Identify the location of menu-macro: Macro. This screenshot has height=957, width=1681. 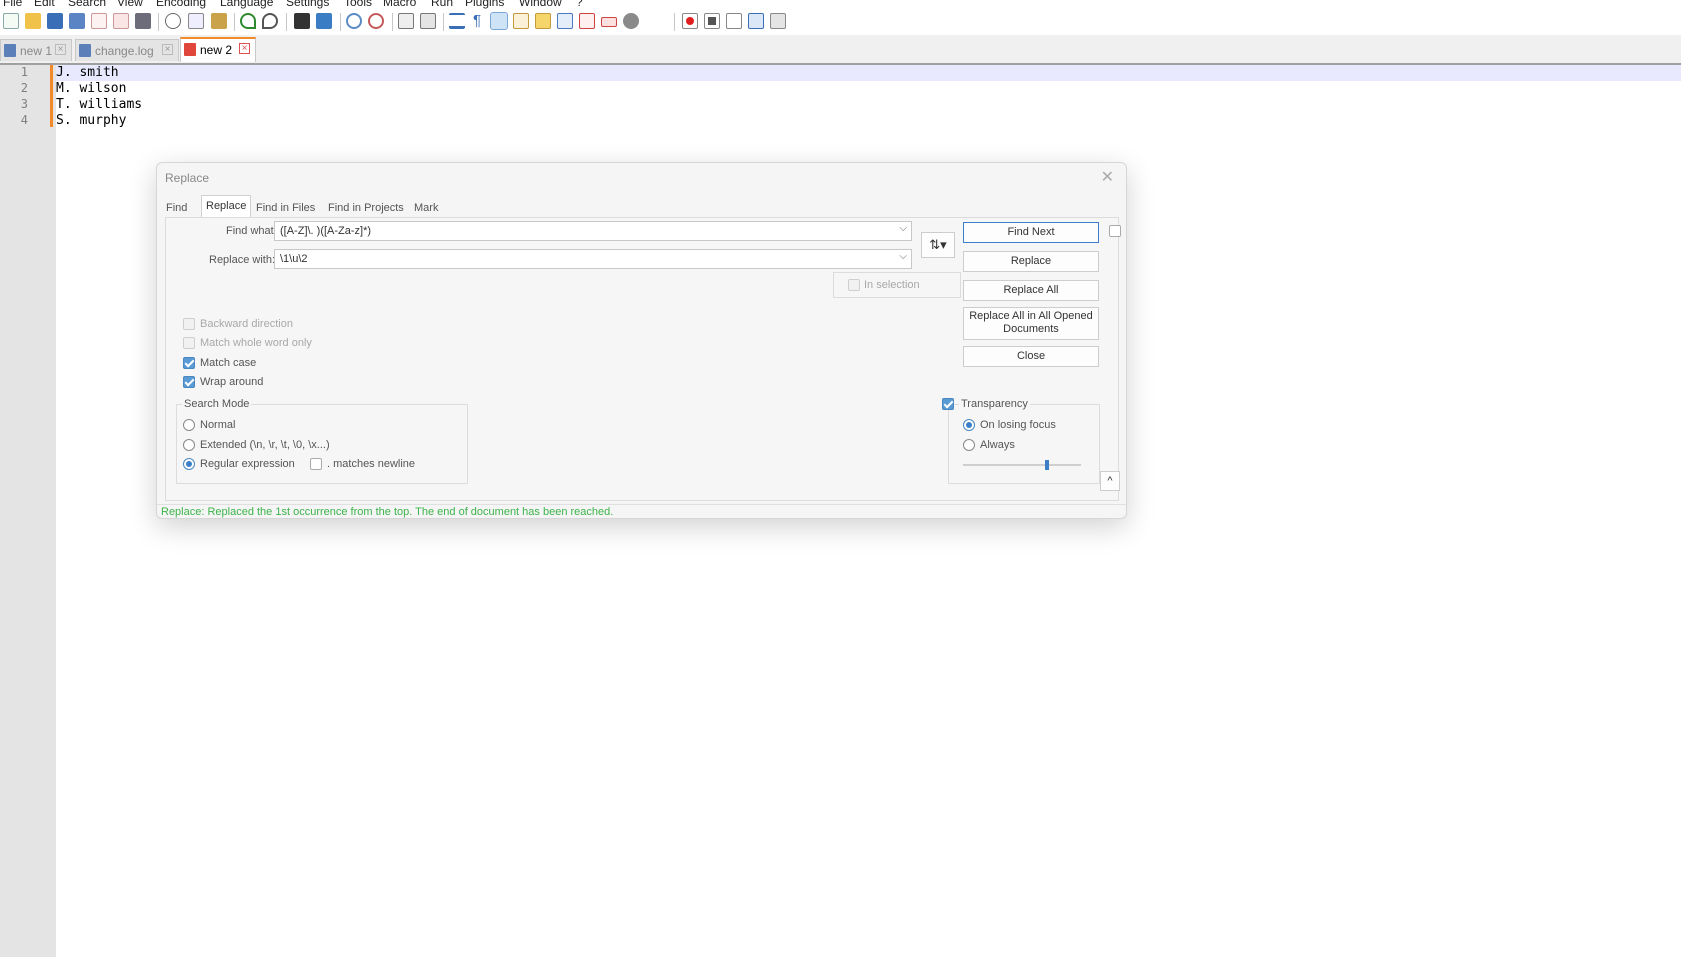
(399, 4).